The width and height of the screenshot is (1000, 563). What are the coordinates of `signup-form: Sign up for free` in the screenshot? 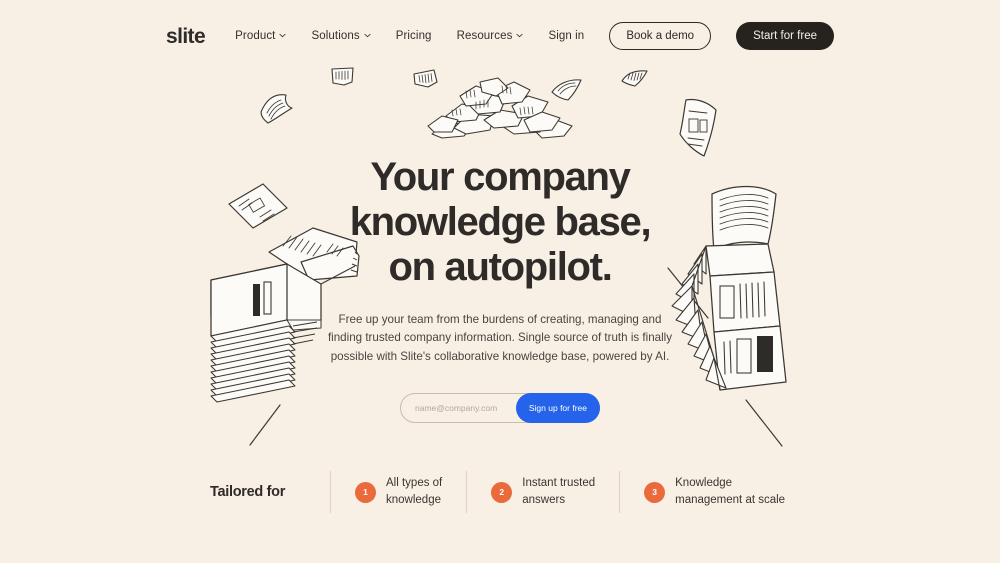 It's located at (500, 407).